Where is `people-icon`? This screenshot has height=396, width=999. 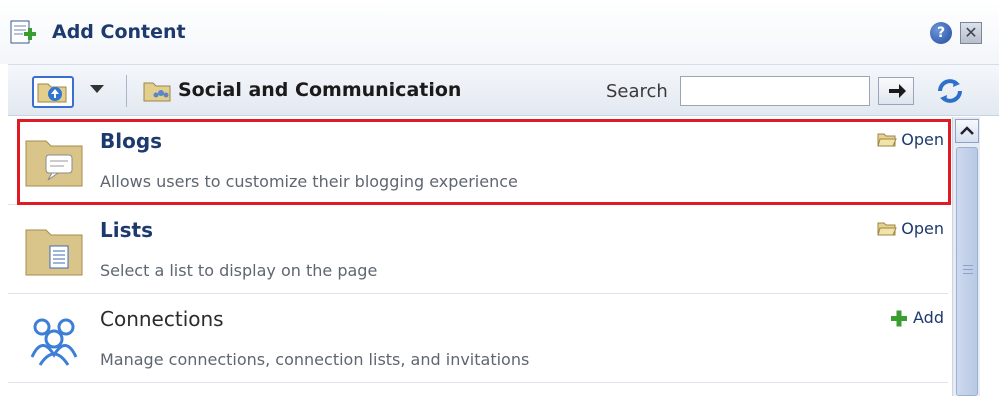
people-icon is located at coordinates (54, 342).